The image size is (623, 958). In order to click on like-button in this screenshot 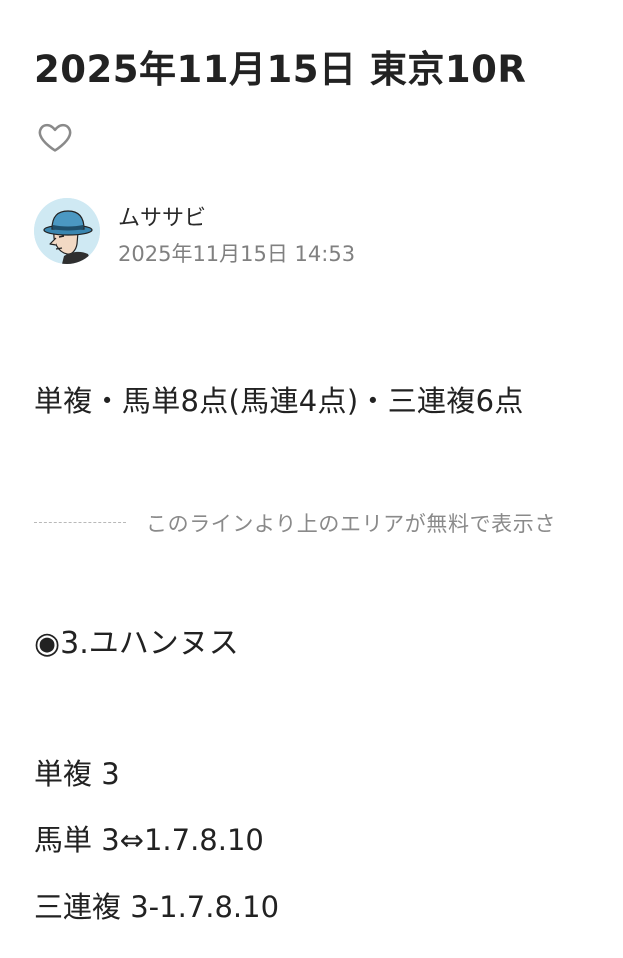, I will do `click(55, 137)`.